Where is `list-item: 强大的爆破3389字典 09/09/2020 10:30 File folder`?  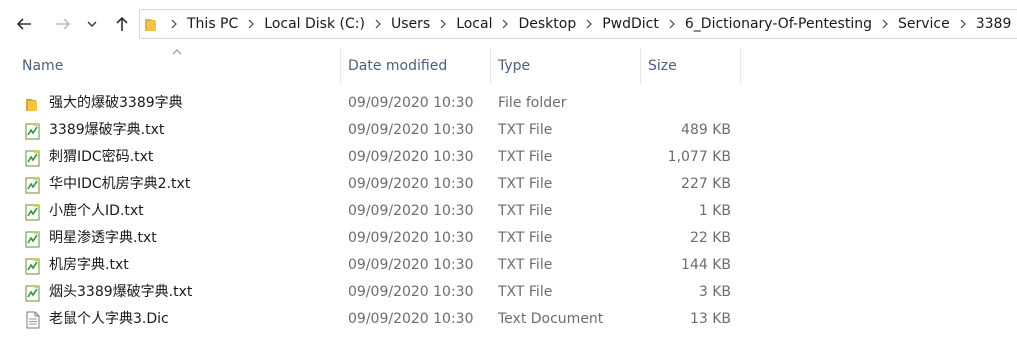 list-item: 强大的爆破3389字典 09/09/2020 10:30 File folder is located at coordinates (508, 103).